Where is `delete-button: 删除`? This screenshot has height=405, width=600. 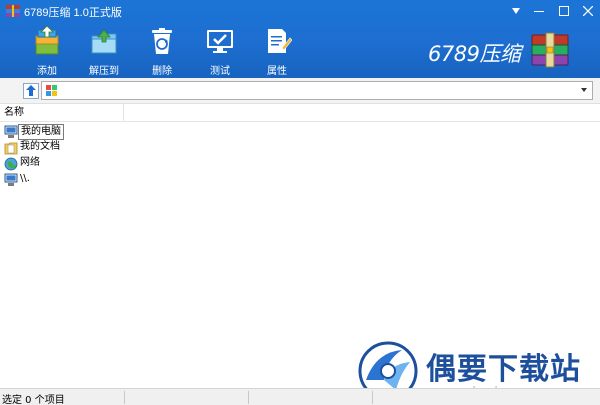 delete-button: 删除 is located at coordinates (162, 50).